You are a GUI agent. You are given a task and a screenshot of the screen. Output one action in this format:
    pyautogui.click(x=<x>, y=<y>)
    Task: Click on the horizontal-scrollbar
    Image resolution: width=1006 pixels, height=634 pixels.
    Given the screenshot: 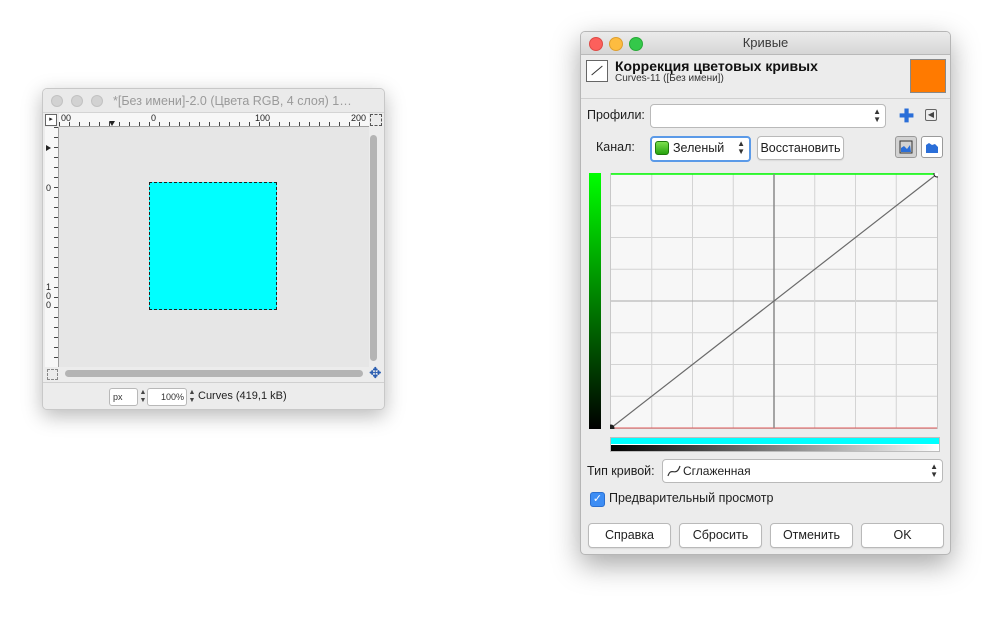 What is the action you would take?
    pyautogui.click(x=214, y=373)
    